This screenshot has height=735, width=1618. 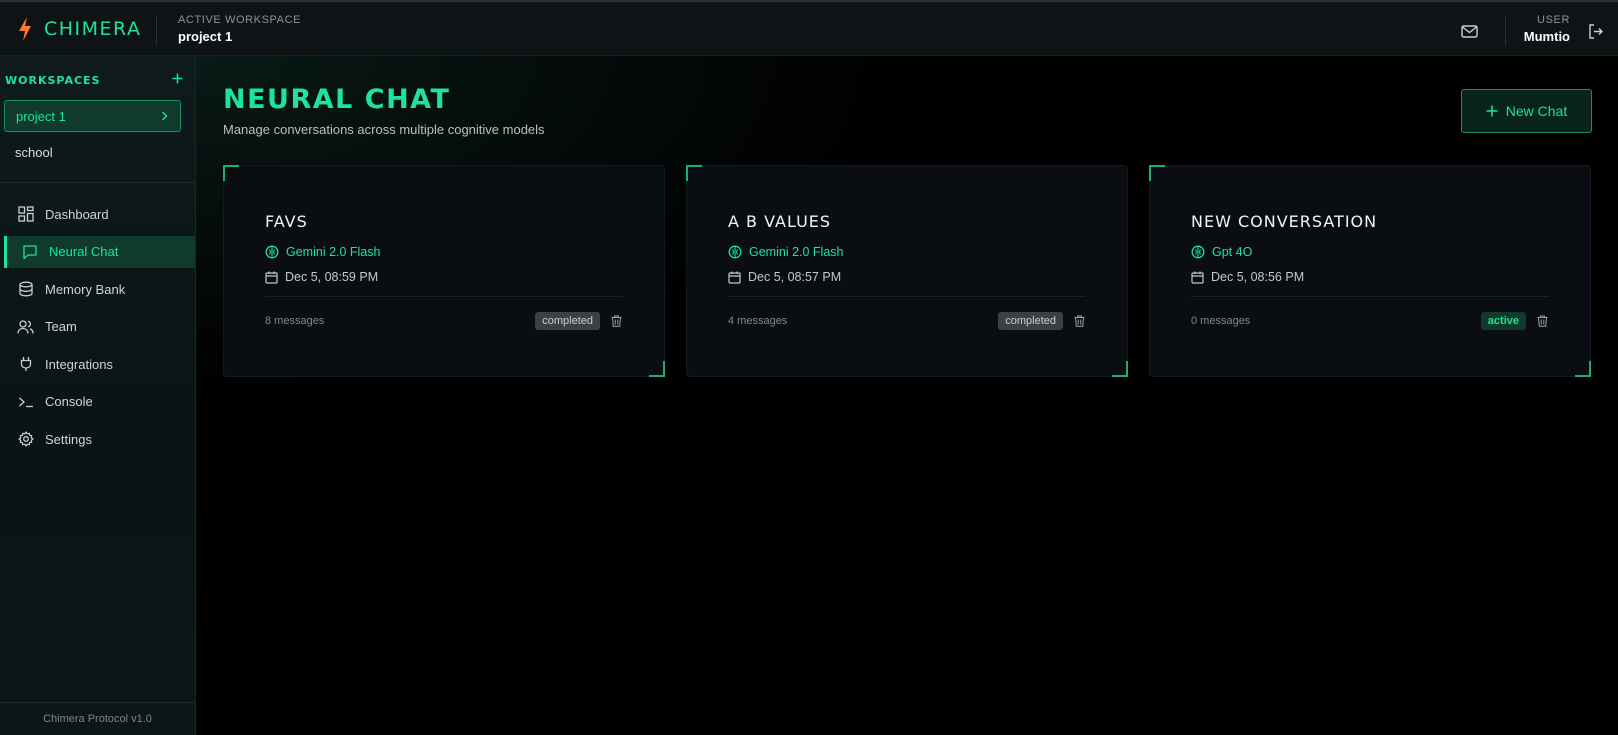 I want to click on chat-date: Dec 5, 08:56 PM, so click(x=1370, y=277).